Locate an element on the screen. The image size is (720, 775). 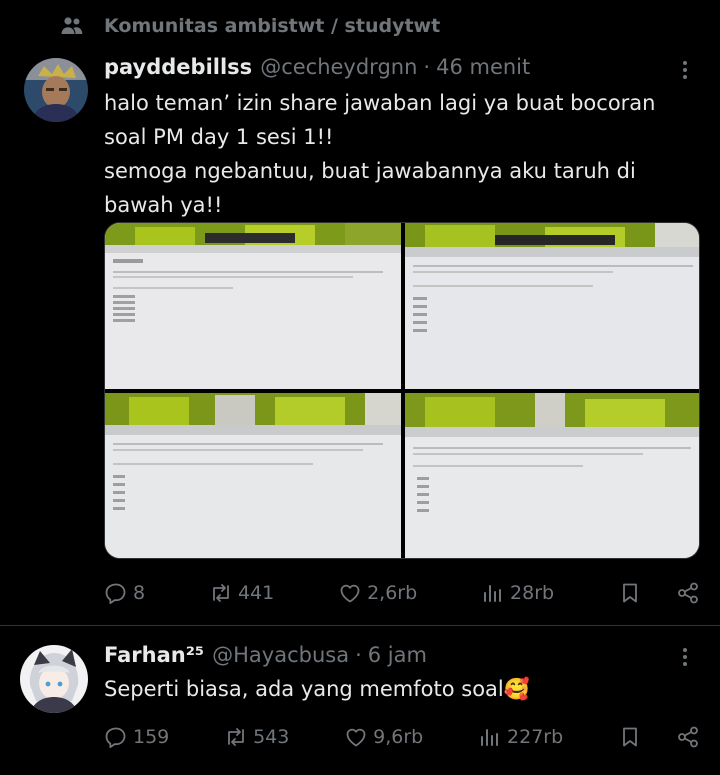
tweet-header: Farhan²⁵ @Hayacbusa · 6 jam is located at coordinates (265, 655).